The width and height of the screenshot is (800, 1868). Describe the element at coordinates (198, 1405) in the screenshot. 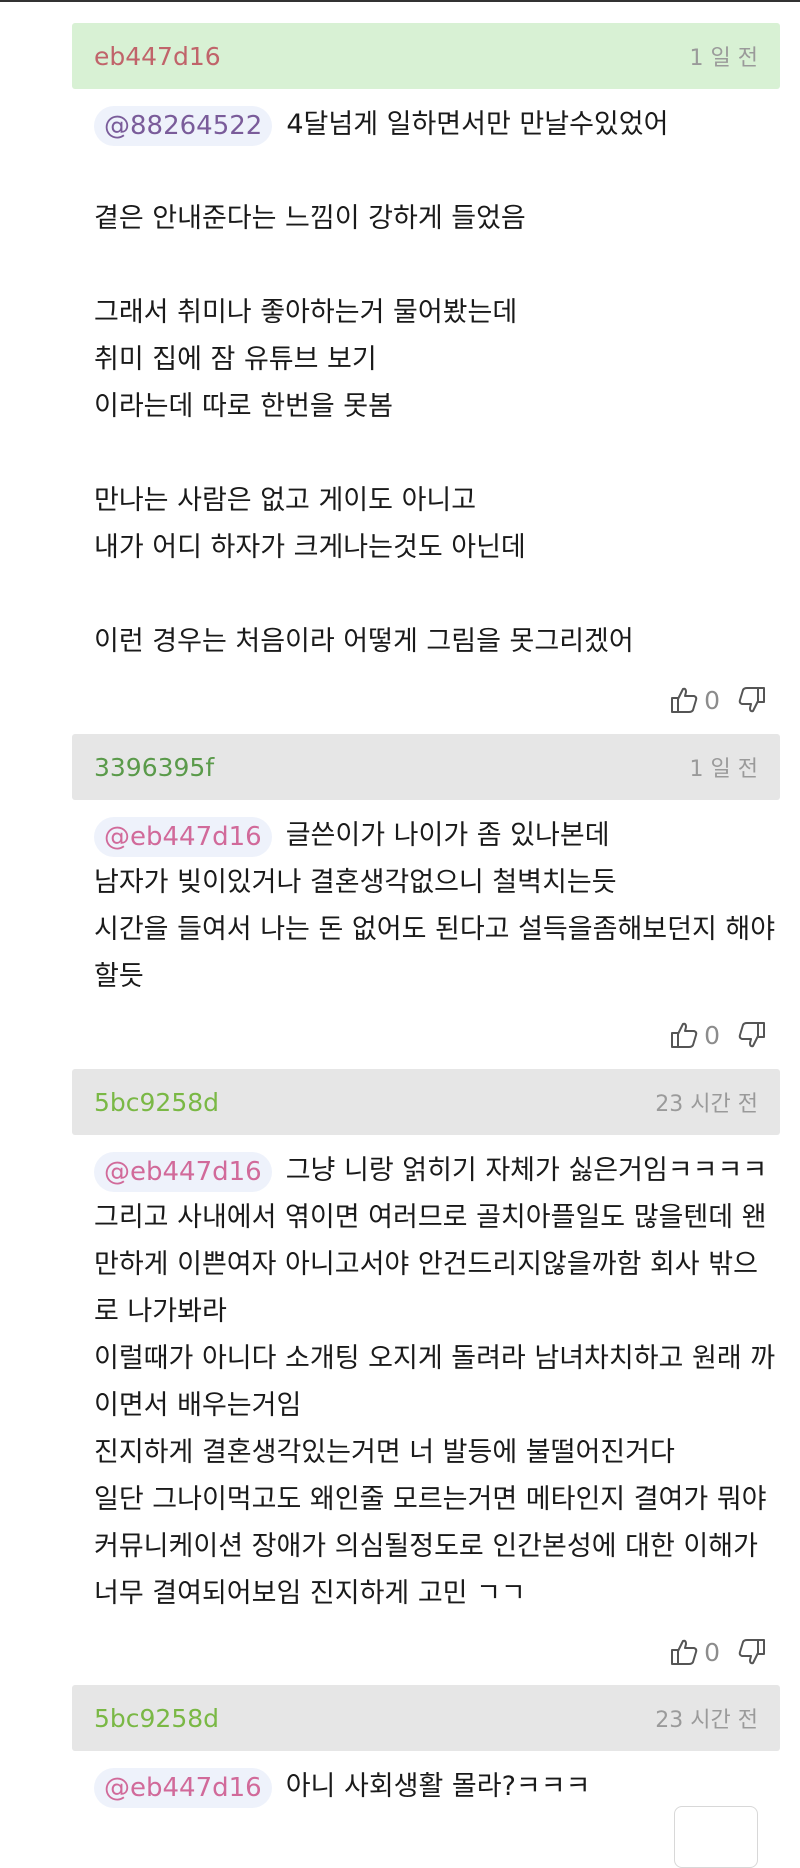

I see `comment-text: 이면서 배우는거임` at that location.